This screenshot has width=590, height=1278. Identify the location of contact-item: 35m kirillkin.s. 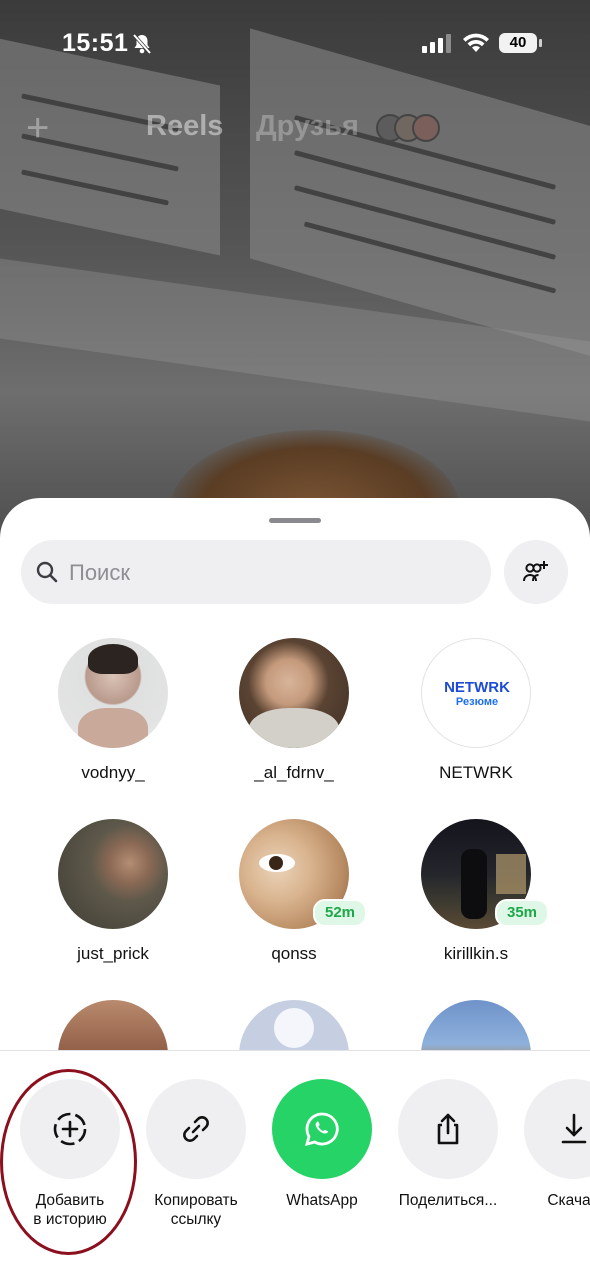
(476, 899).